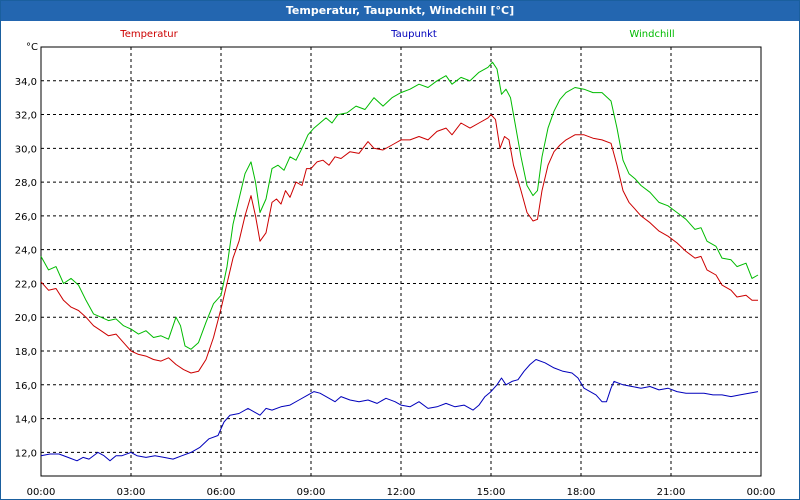 This screenshot has height=500, width=800. I want to click on x-tick-time: 06:00, so click(221, 492).